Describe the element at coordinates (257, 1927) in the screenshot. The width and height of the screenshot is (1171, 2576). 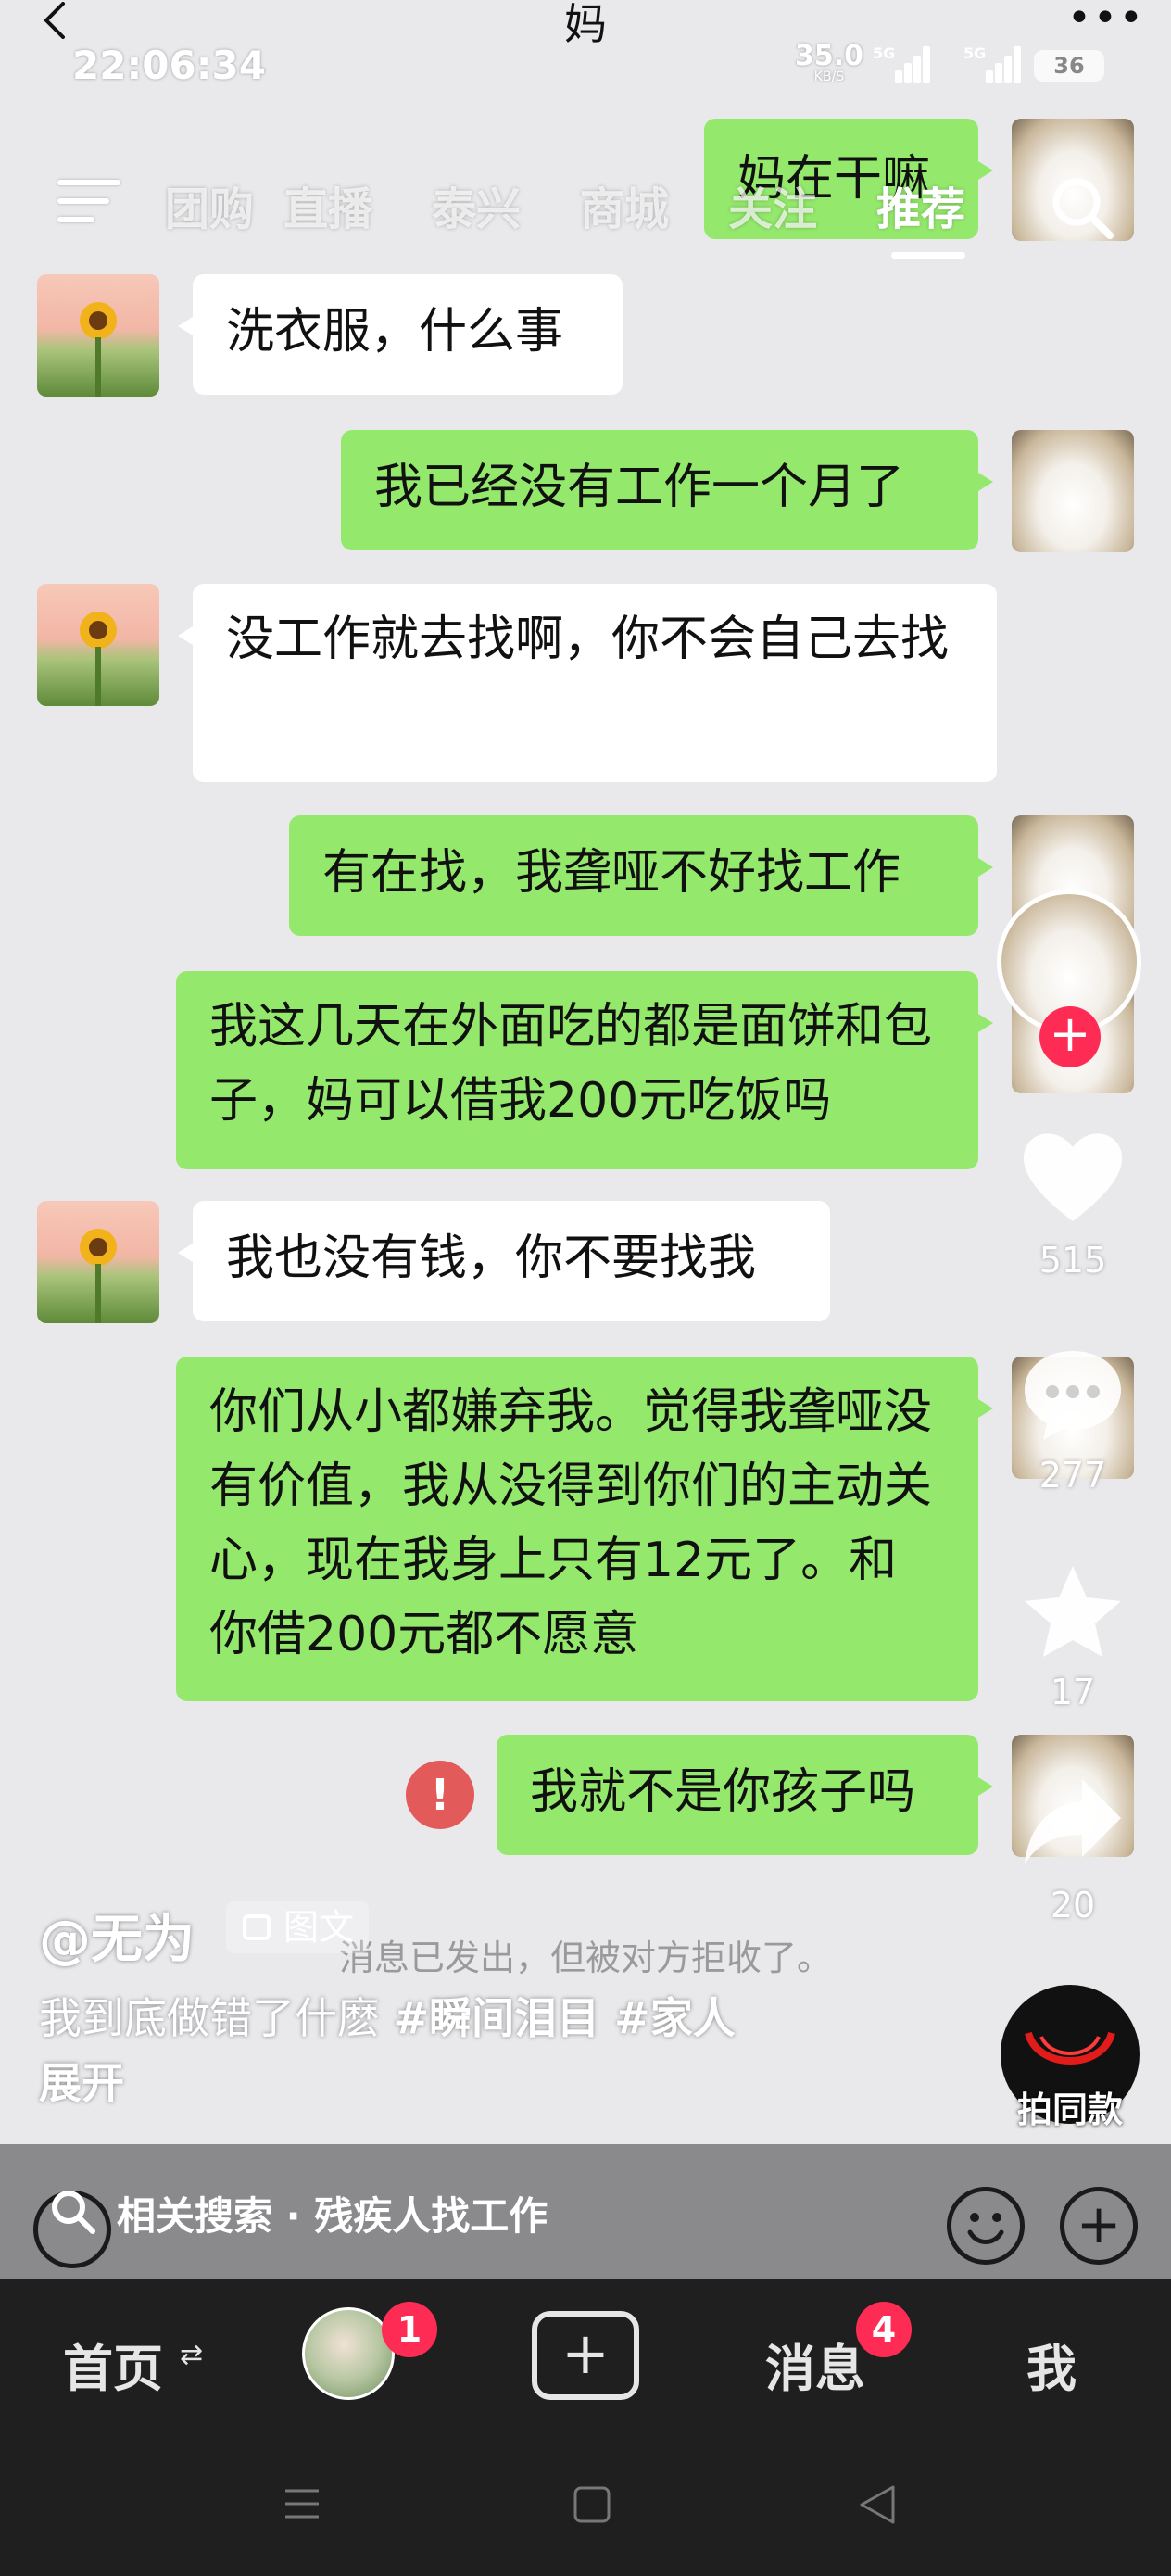
I see `image-text-icon` at that location.